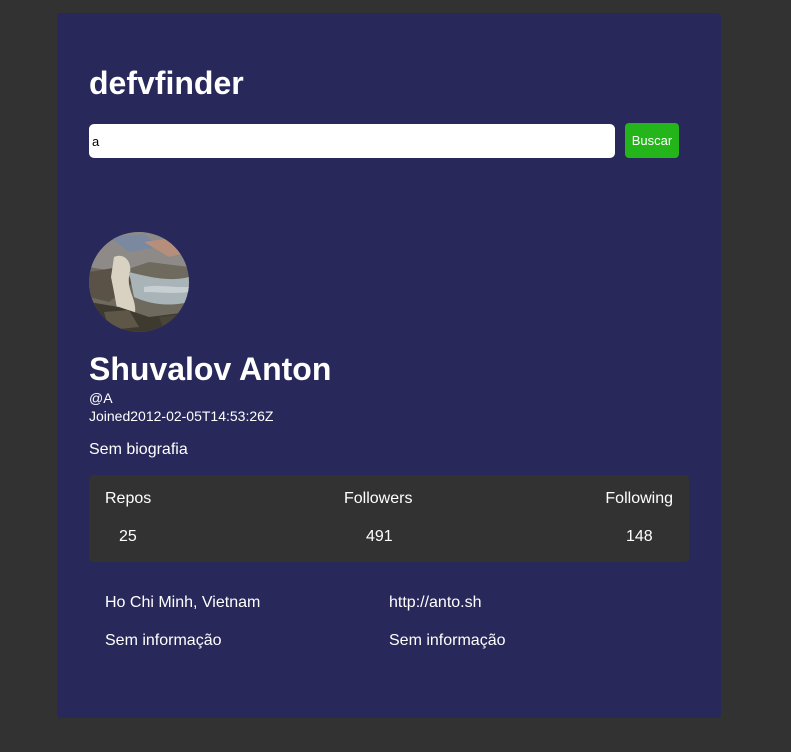  Describe the element at coordinates (435, 603) in the screenshot. I see `blog-link: http://anto.sh` at that location.